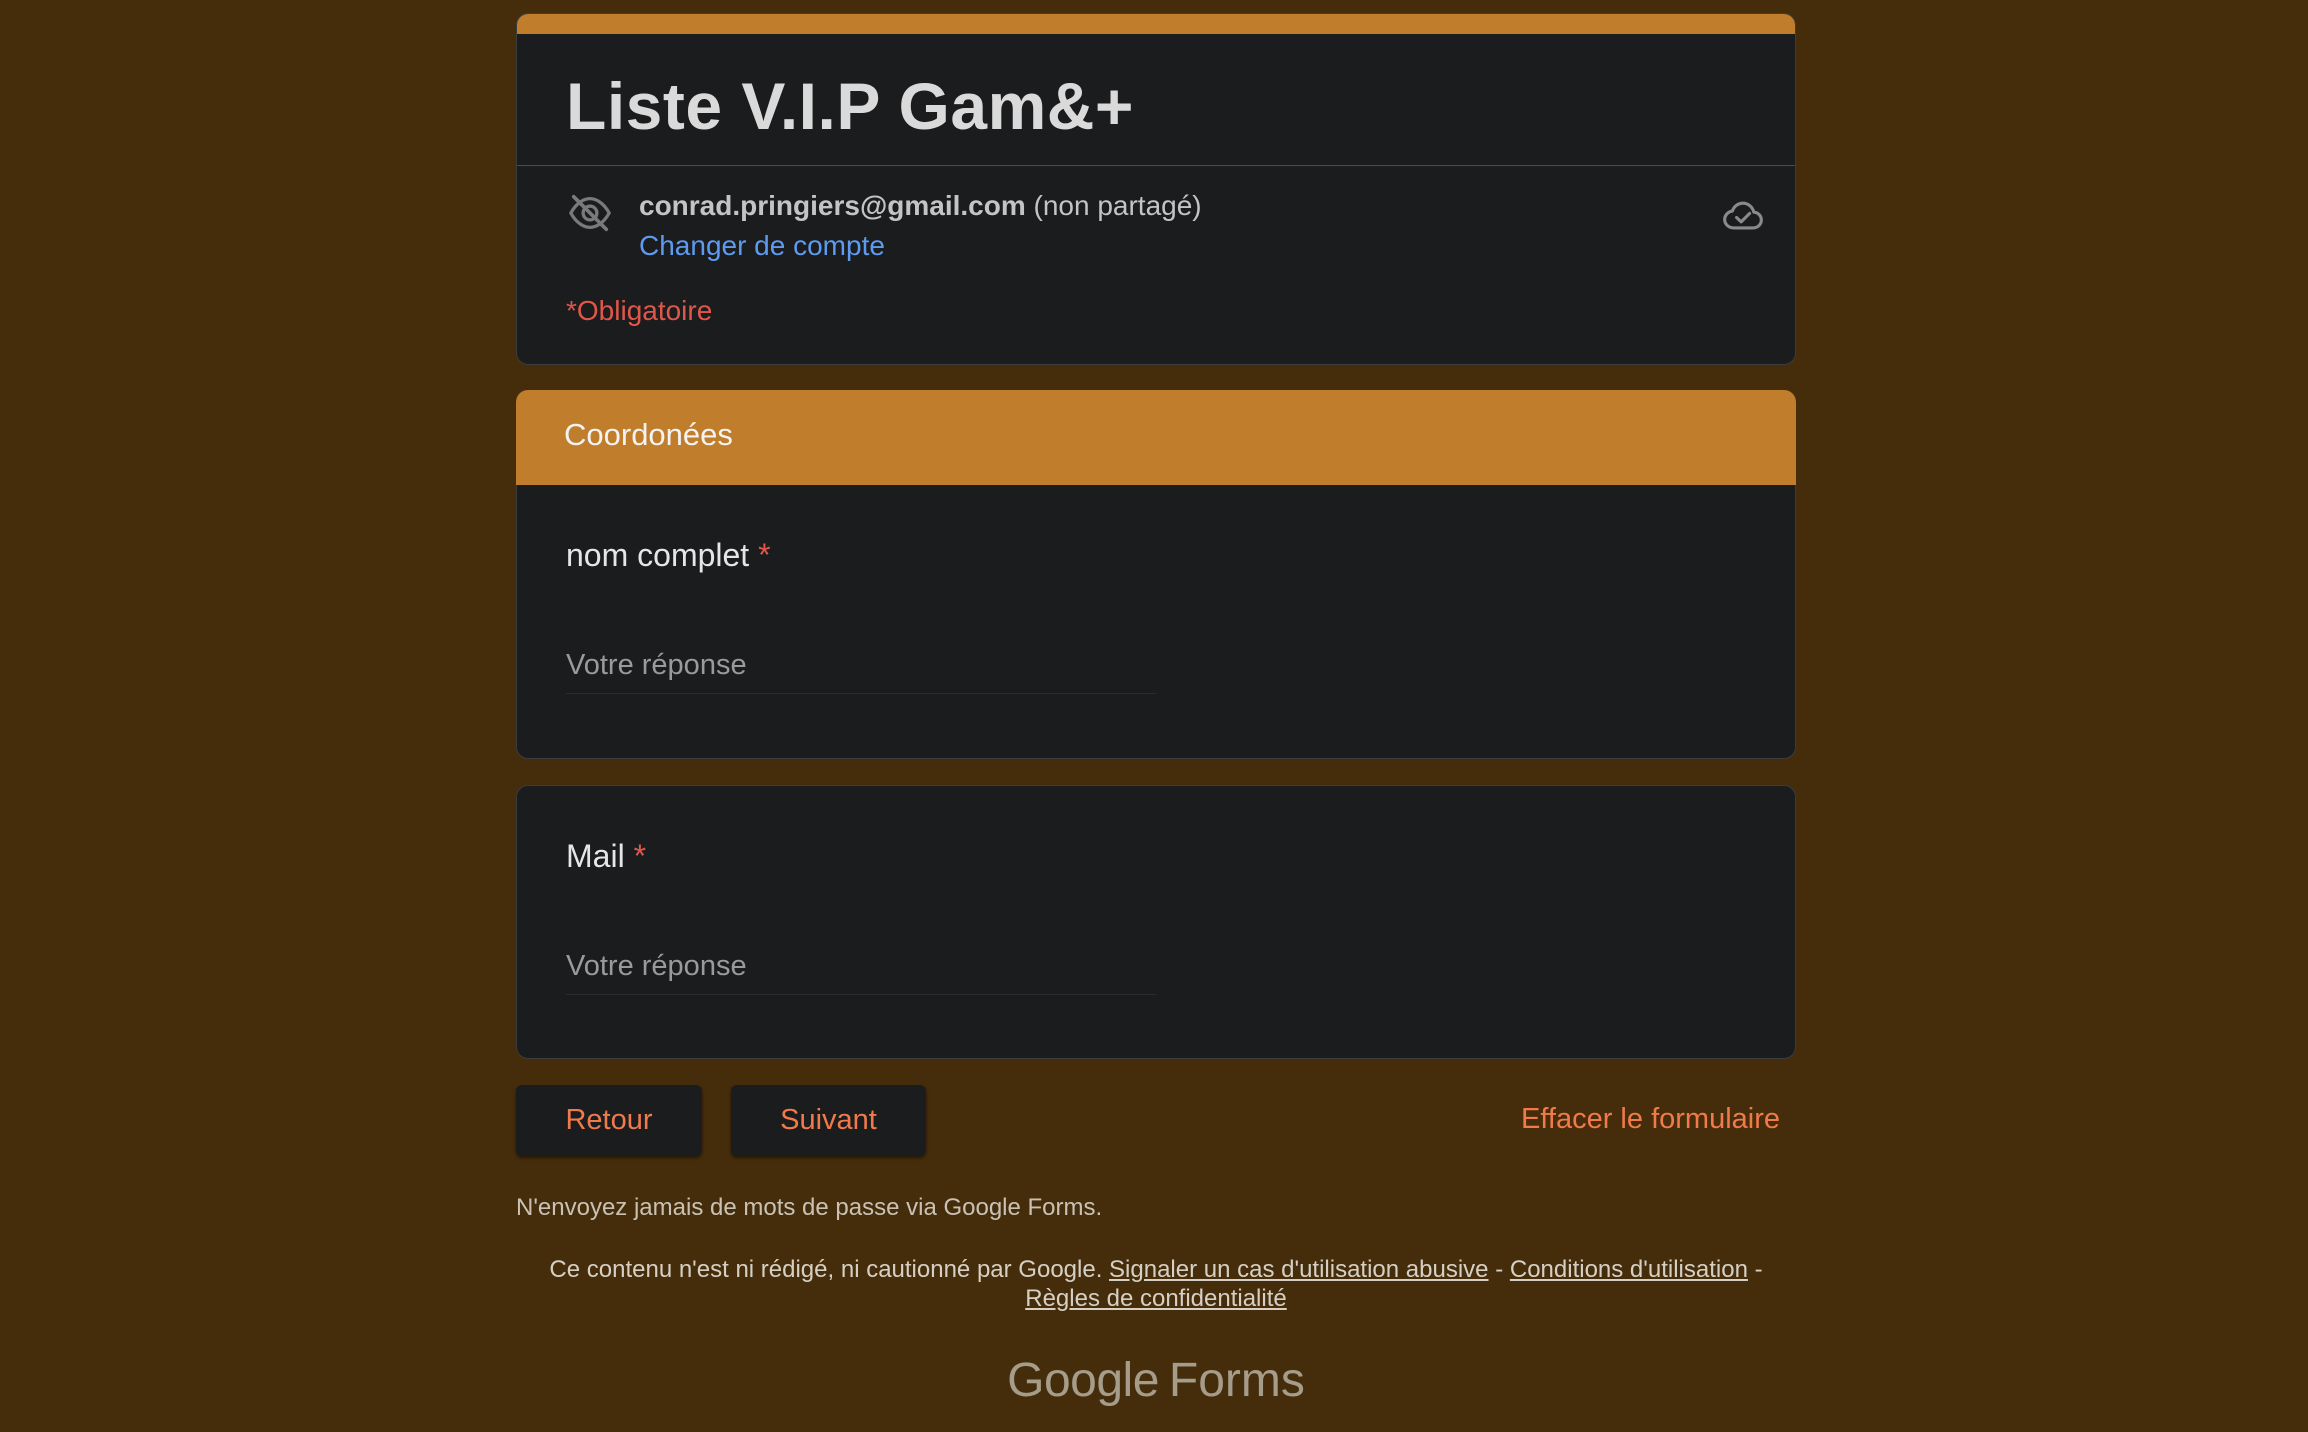 The height and width of the screenshot is (1432, 2308). What do you see at coordinates (861, 966) in the screenshot?
I see `mail-input` at bounding box center [861, 966].